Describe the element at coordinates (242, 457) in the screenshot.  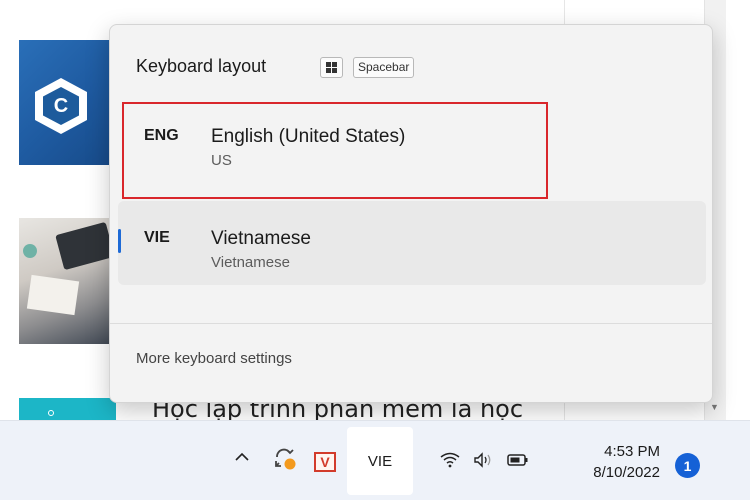
I see `show-hidden-icons-chevron-icon` at that location.